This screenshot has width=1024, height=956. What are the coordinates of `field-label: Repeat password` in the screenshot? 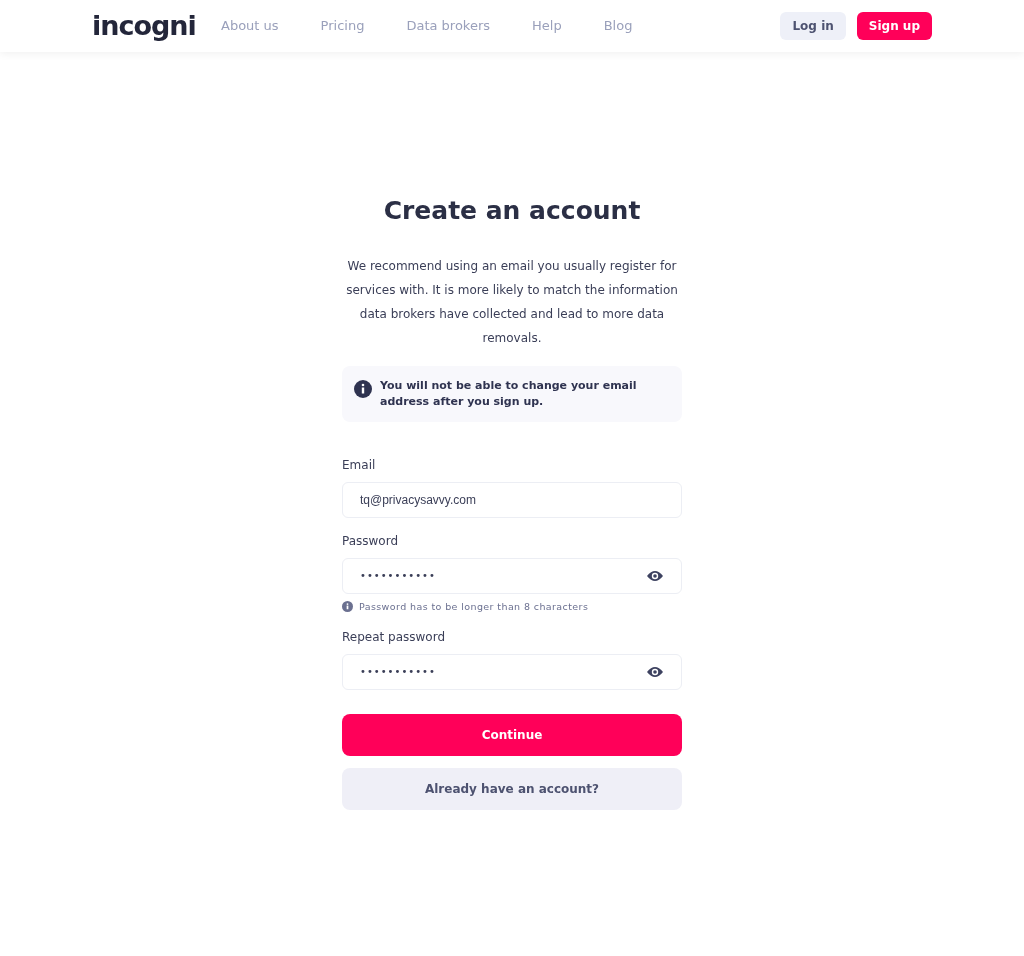 It's located at (394, 637).